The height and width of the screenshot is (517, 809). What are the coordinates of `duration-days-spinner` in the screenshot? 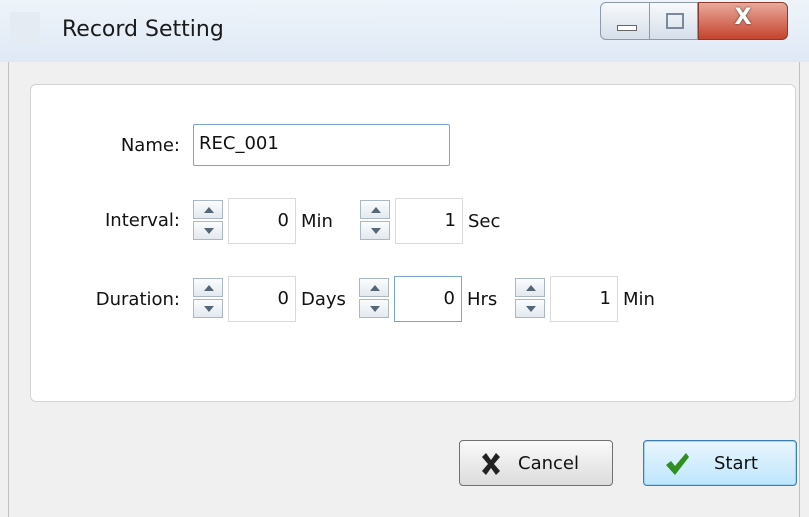 It's located at (208, 299).